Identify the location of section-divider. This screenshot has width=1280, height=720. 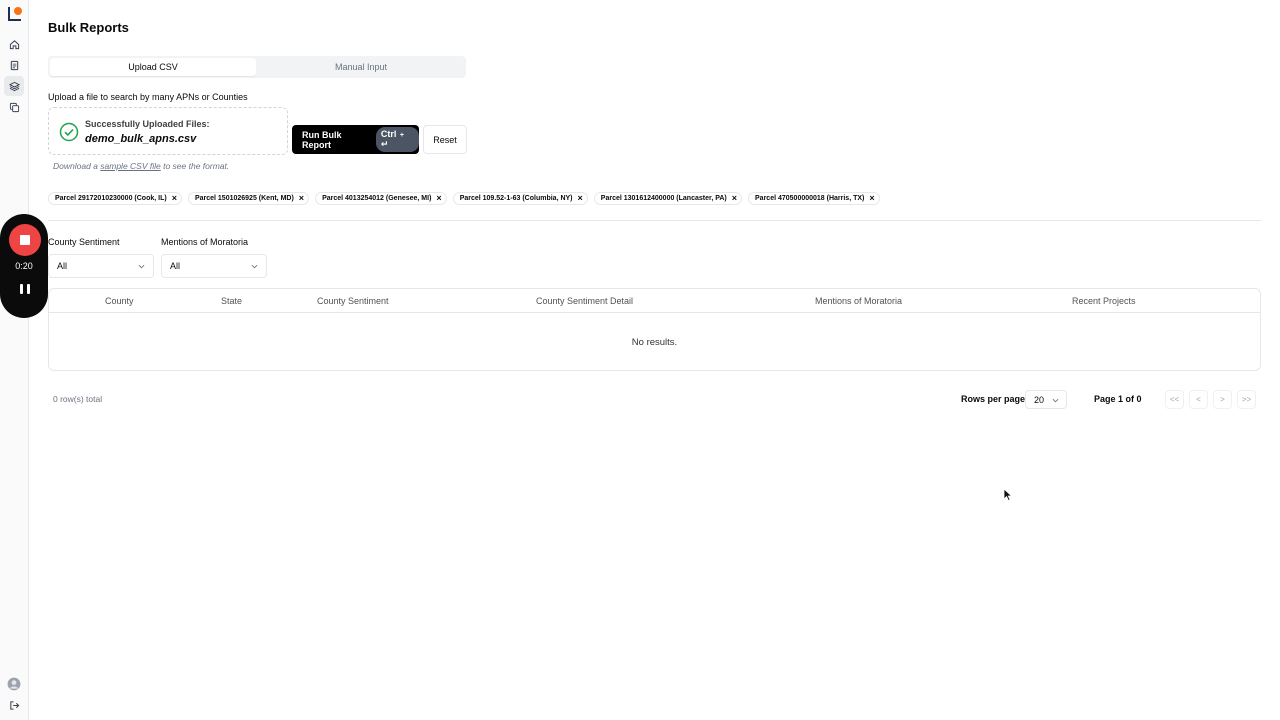
(654, 220).